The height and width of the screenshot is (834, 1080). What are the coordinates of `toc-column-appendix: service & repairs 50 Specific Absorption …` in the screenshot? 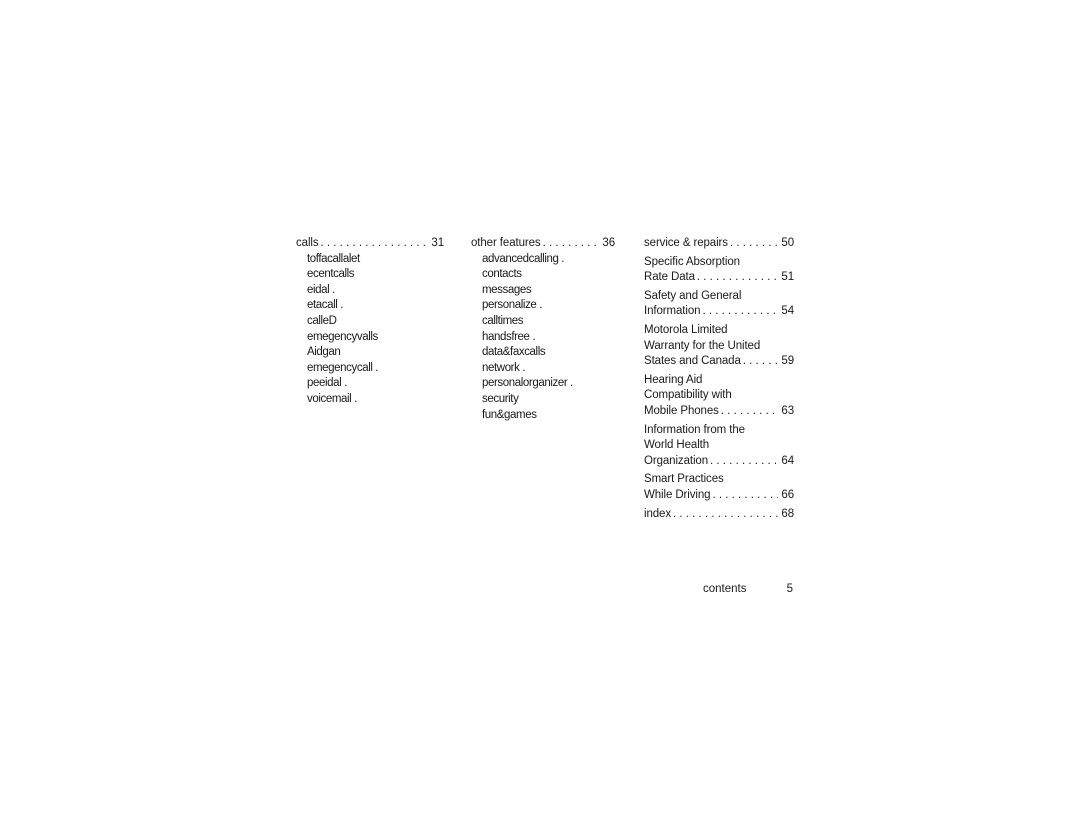 It's located at (719, 380).